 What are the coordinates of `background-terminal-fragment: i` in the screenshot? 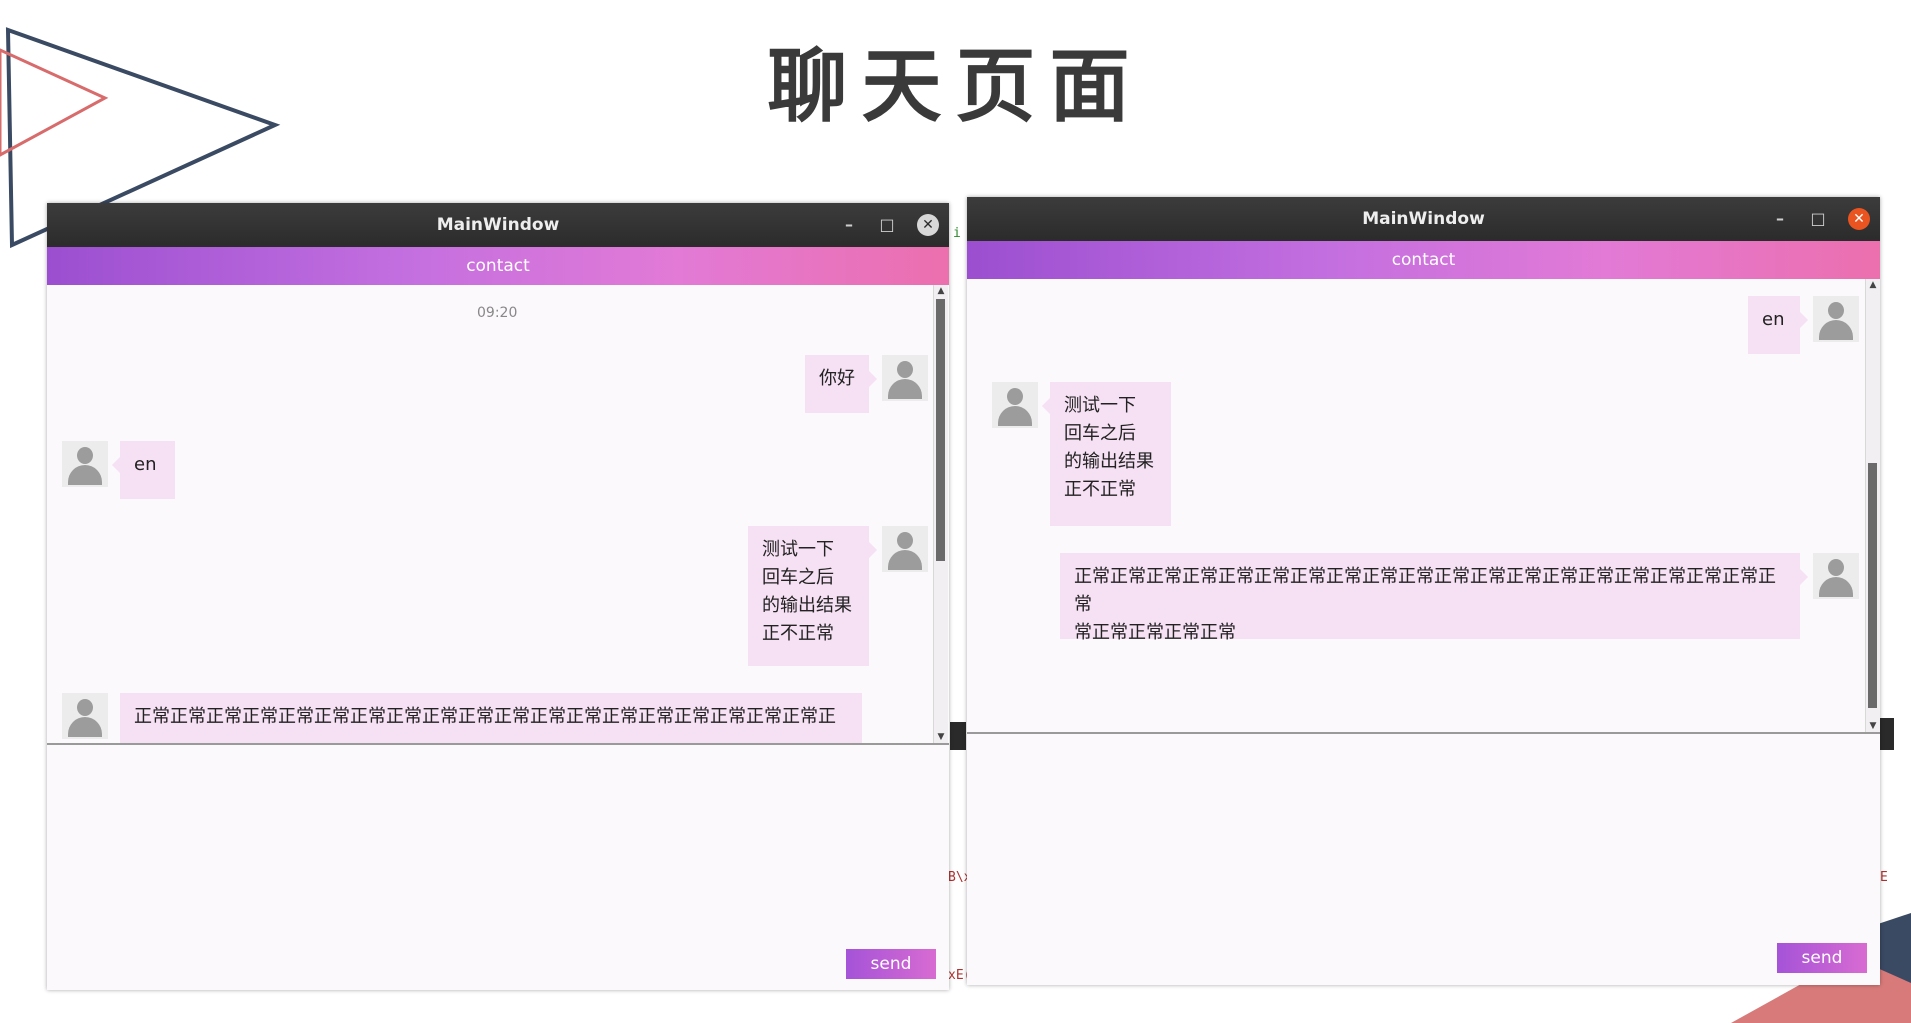 It's located at (957, 233).